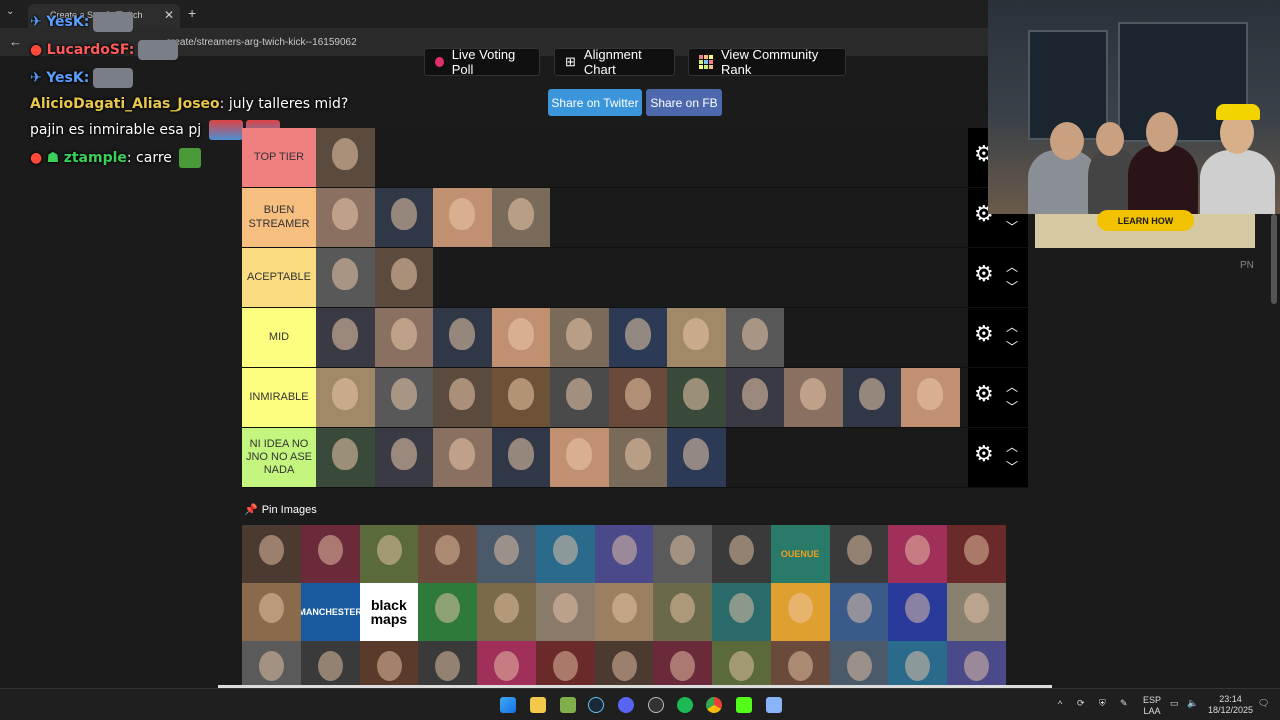 The width and height of the screenshot is (1280, 720). What do you see at coordinates (279, 217) in the screenshot?
I see `tier-label: BUEN STREAMER` at bounding box center [279, 217].